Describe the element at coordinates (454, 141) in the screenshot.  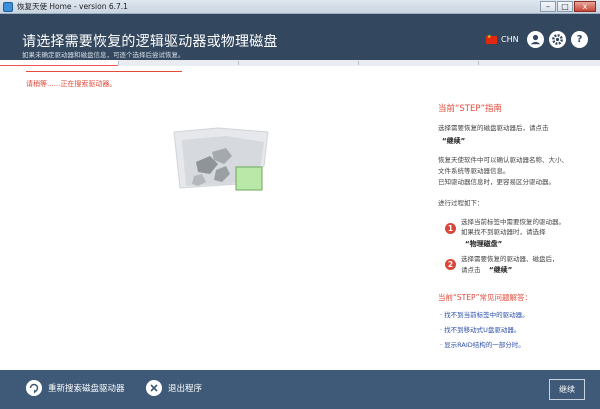
I see `guide-continue-quote: “继续”` at that location.